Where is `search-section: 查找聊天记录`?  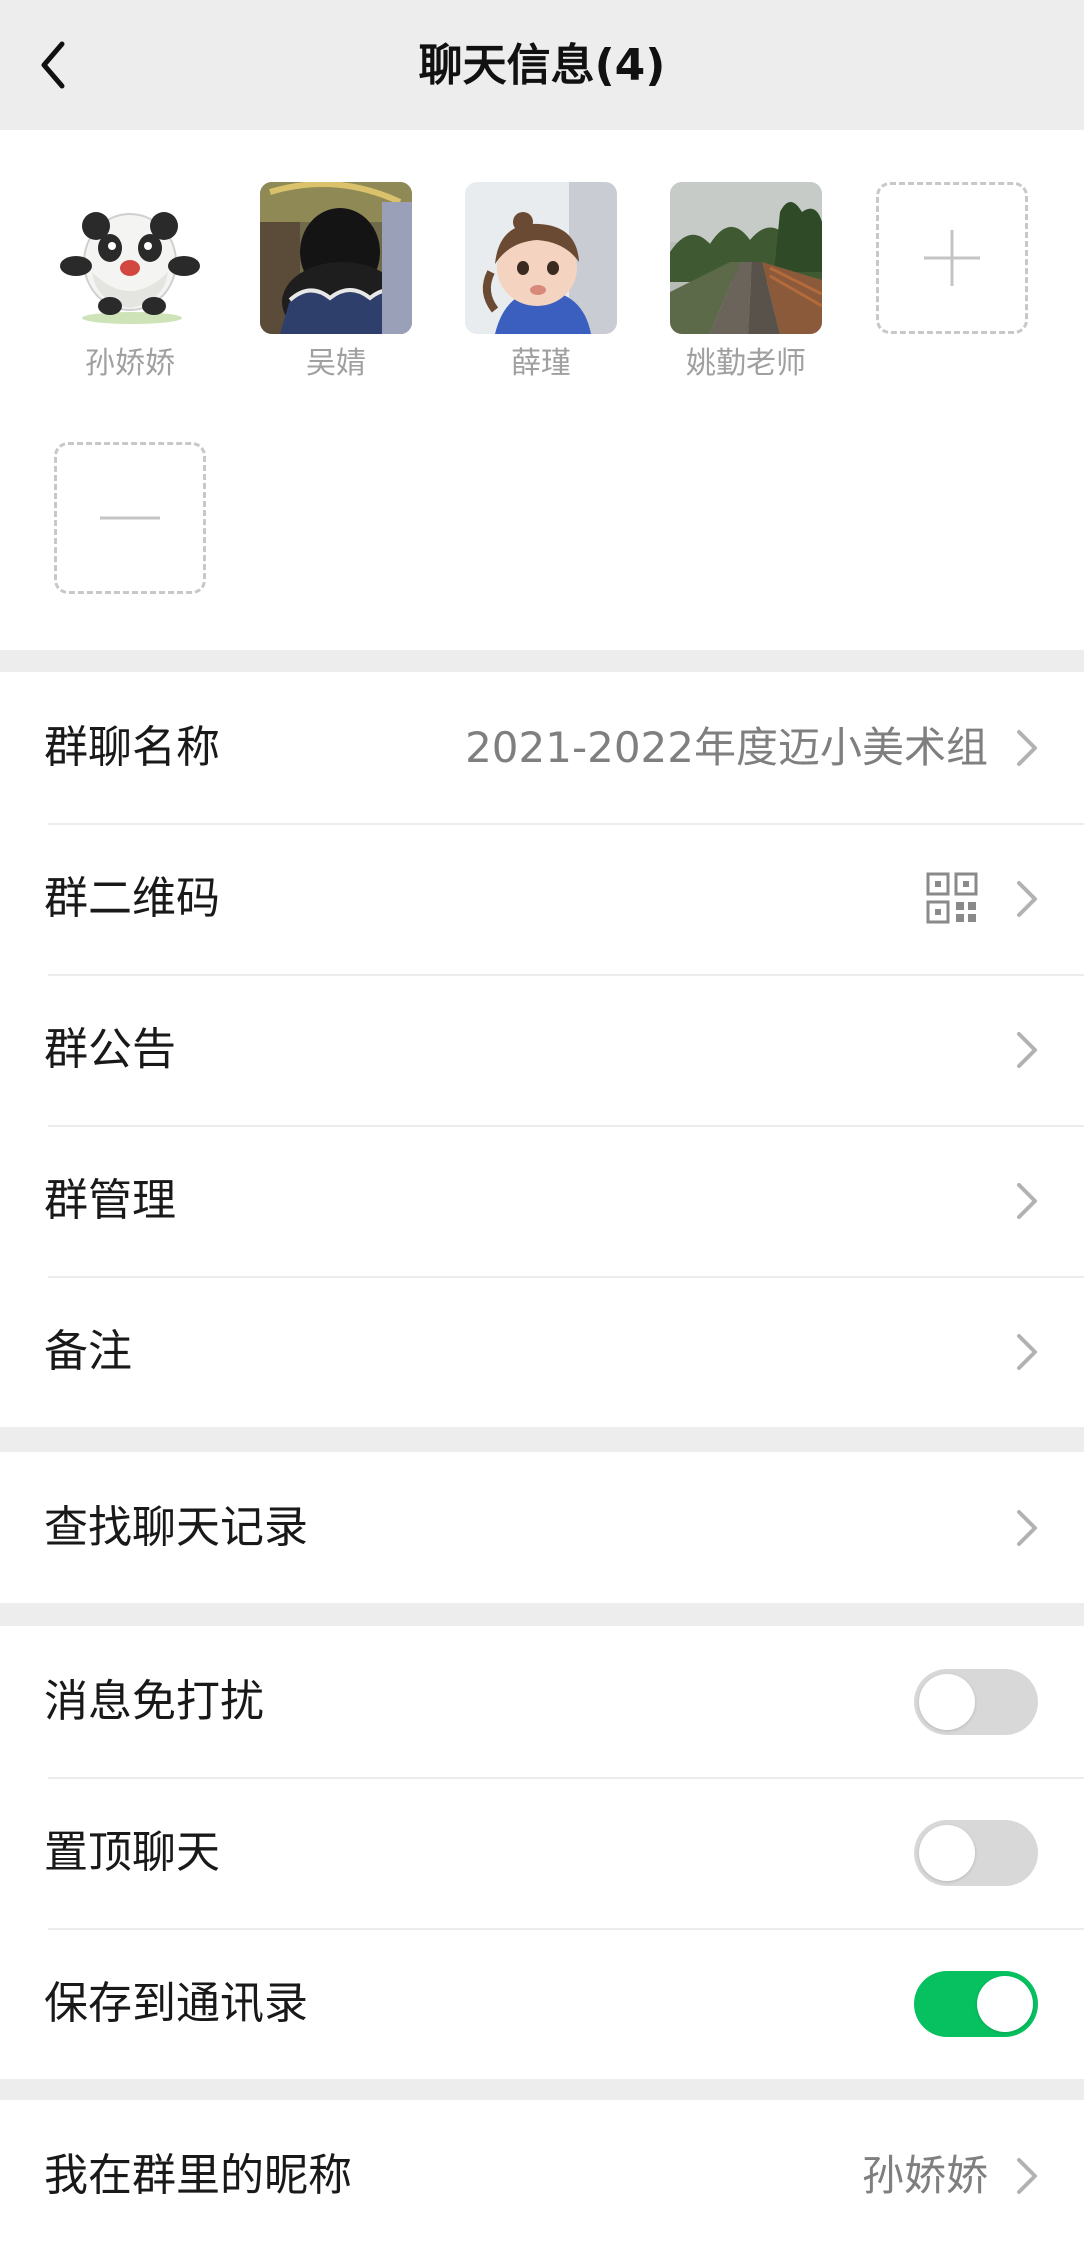
search-section: 查找聊天记录 is located at coordinates (542, 1527).